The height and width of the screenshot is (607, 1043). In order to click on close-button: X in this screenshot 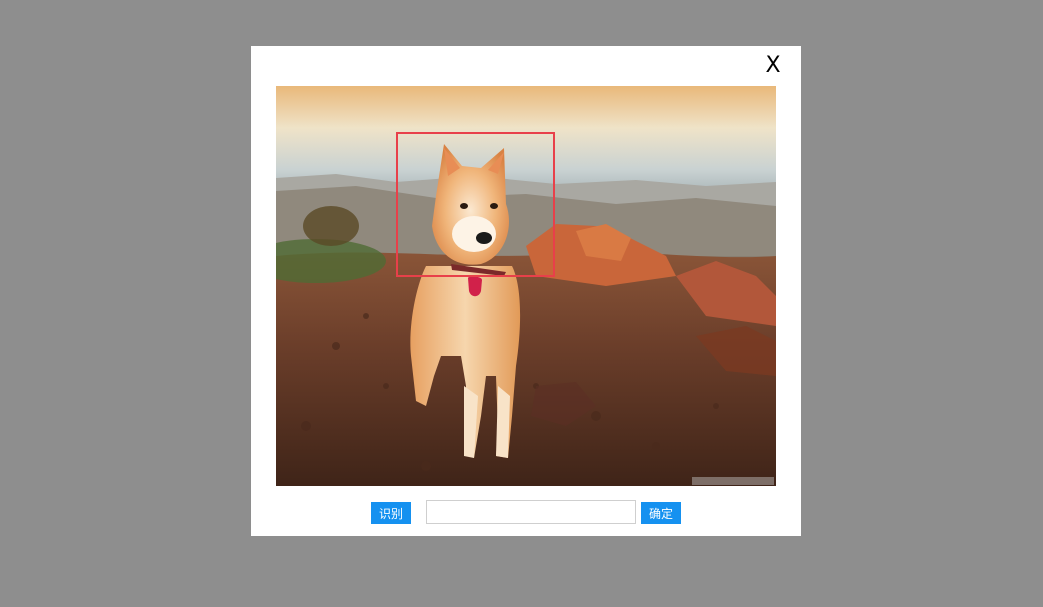, I will do `click(773, 66)`.